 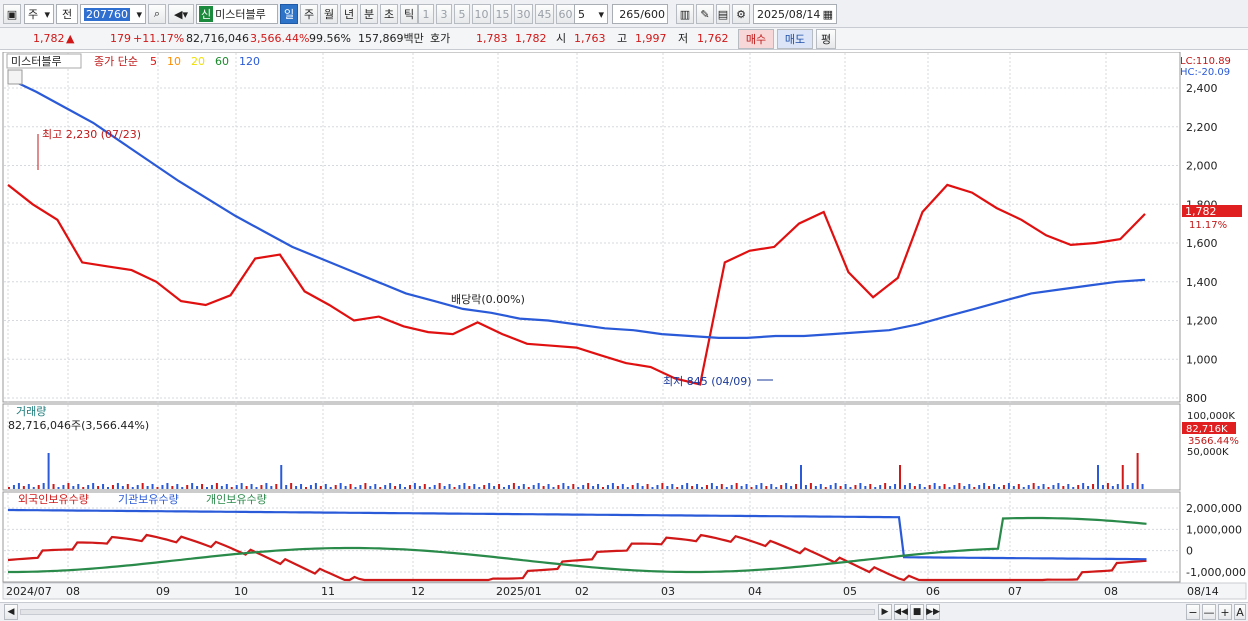 What do you see at coordinates (502, 14) in the screenshot?
I see `interval-button-15: 15` at bounding box center [502, 14].